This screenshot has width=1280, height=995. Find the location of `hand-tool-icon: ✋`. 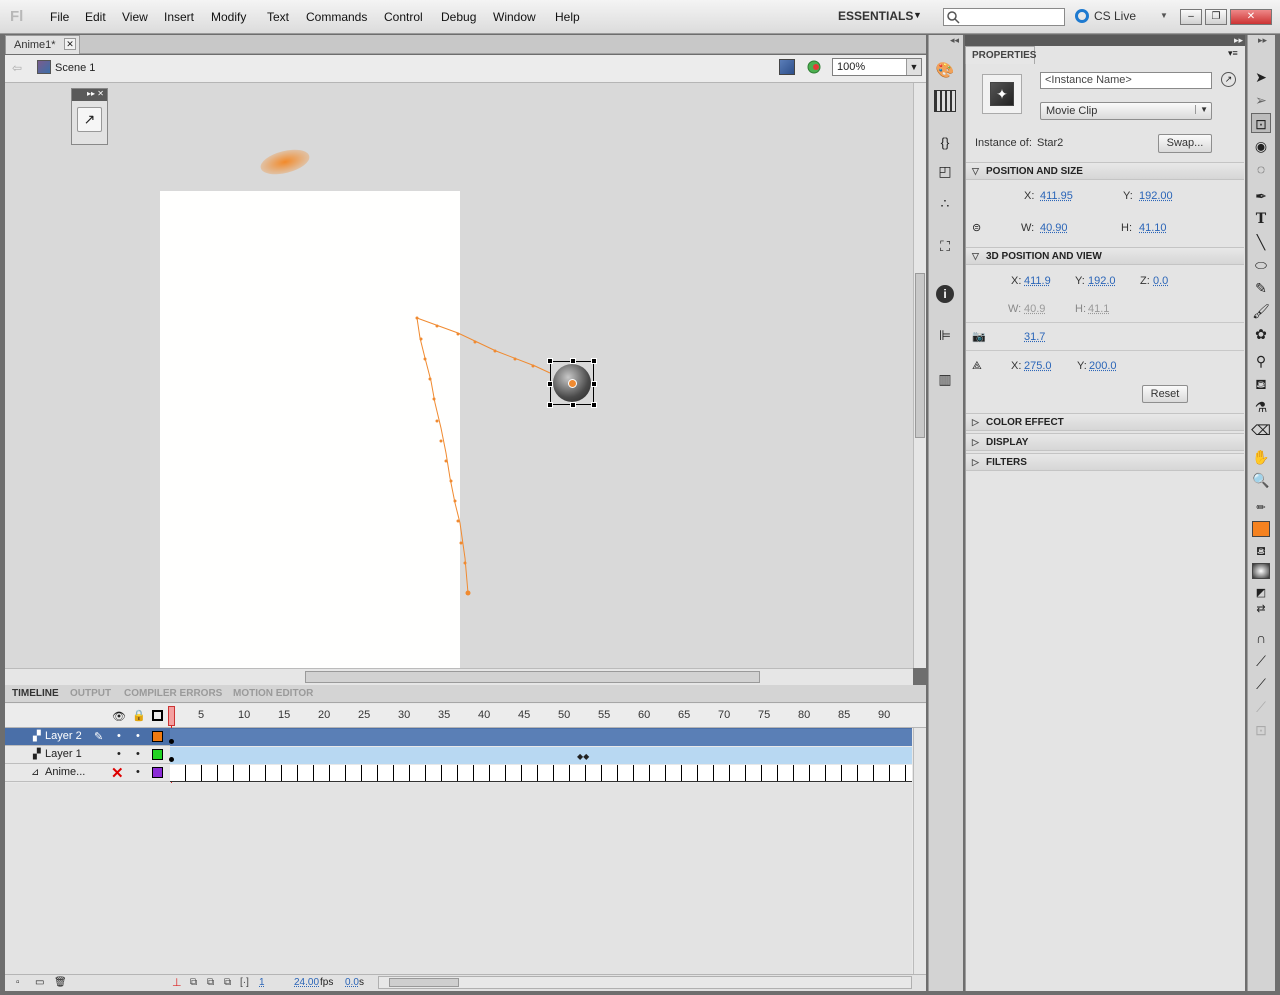

hand-tool-icon: ✋ is located at coordinates (1261, 457).